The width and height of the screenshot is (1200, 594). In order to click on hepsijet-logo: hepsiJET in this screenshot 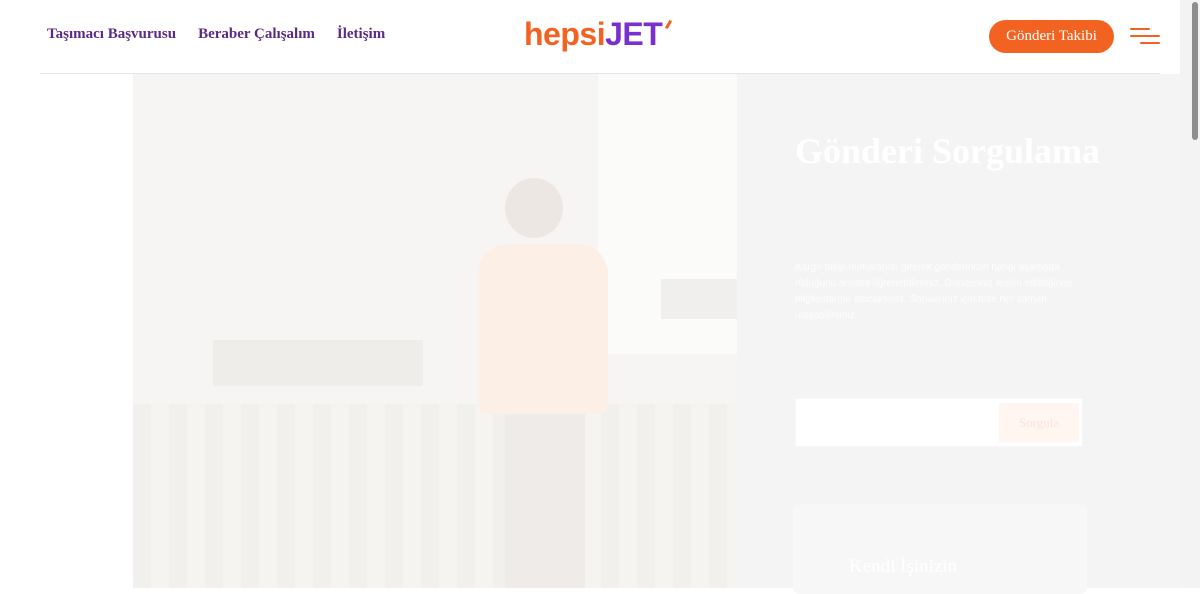, I will do `click(598, 34)`.